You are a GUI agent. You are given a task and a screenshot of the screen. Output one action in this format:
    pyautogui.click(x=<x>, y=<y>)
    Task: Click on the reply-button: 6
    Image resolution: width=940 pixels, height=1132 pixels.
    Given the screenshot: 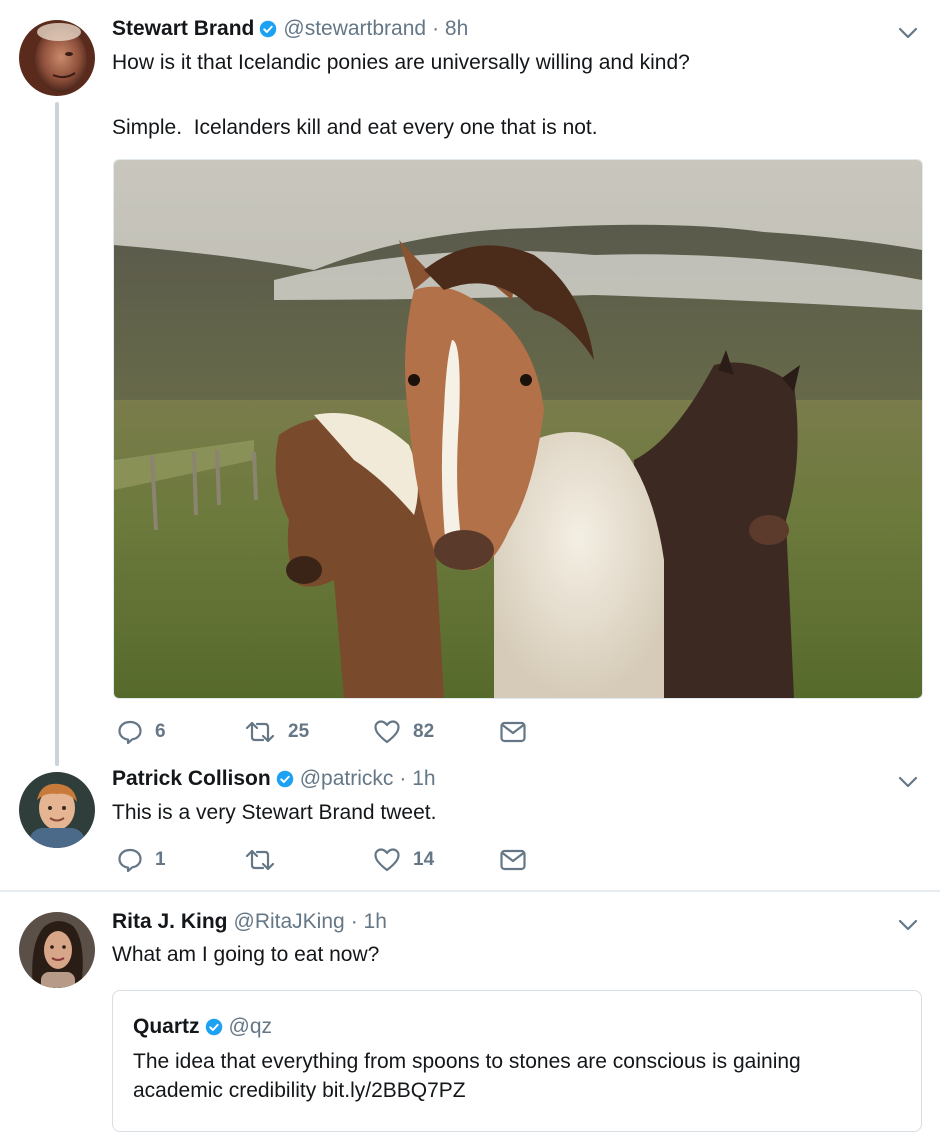 What is the action you would take?
    pyautogui.click(x=141, y=732)
    